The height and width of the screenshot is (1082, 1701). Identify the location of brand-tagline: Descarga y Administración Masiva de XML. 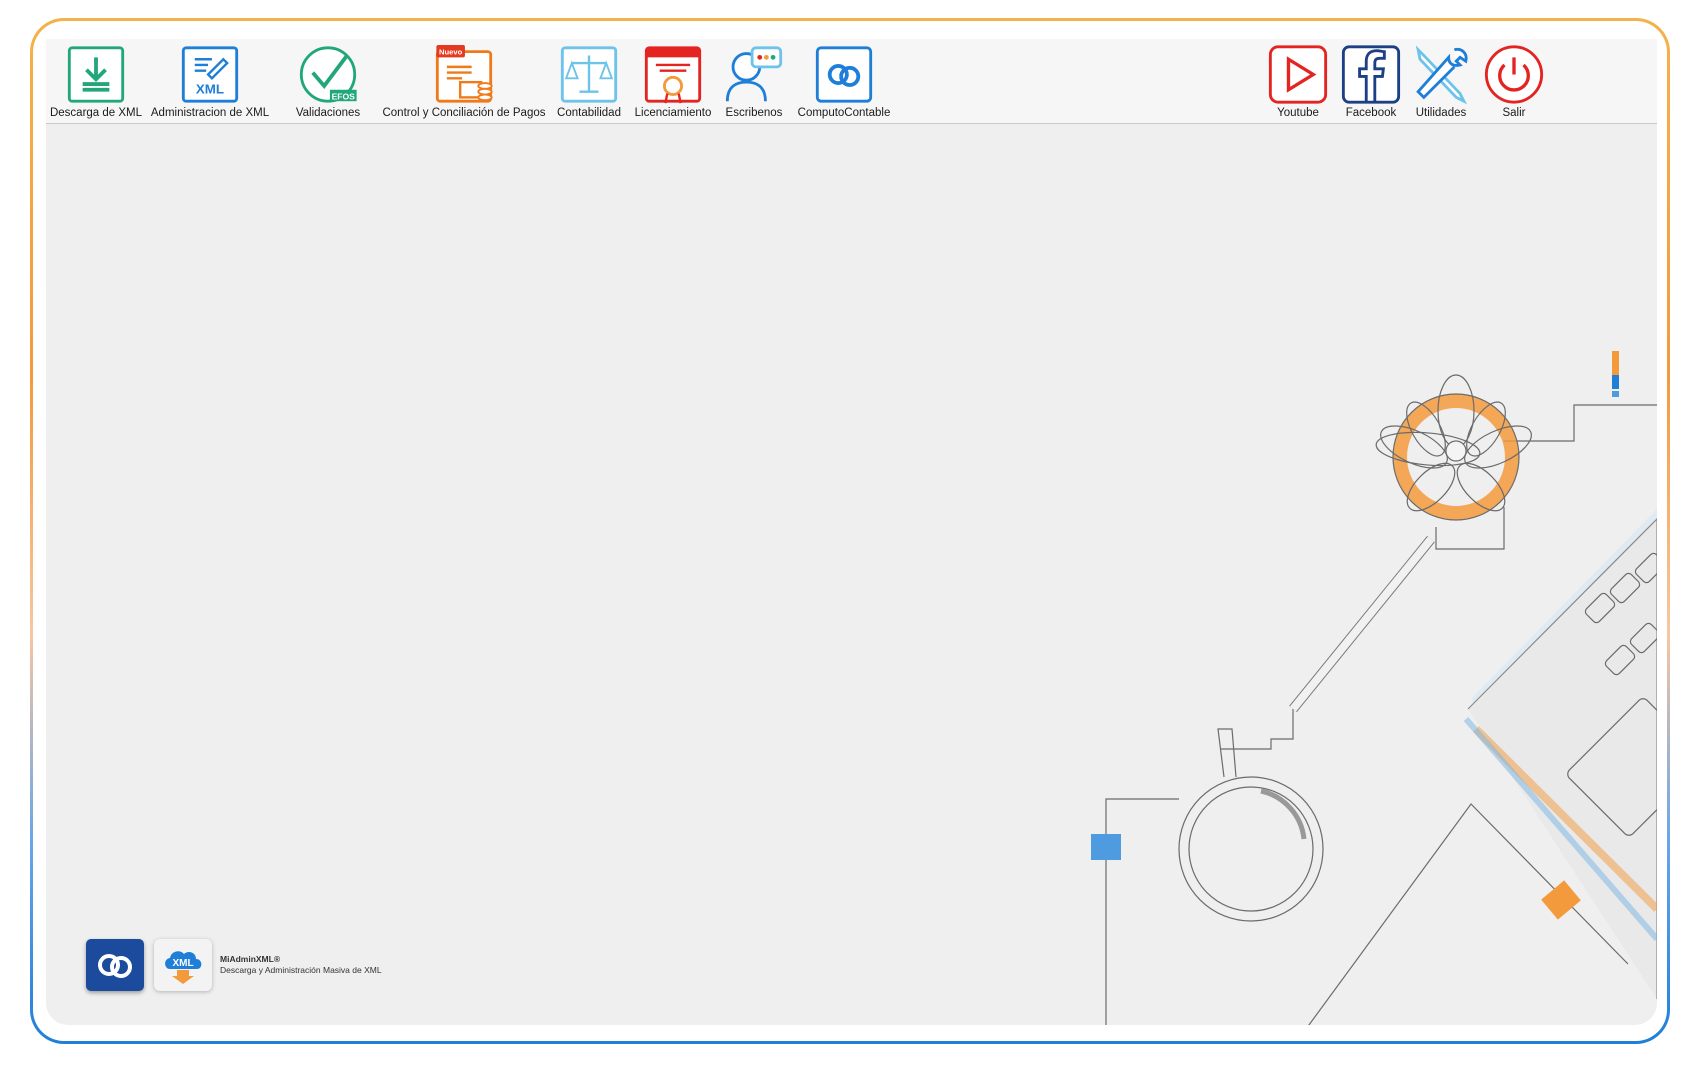
(301, 970).